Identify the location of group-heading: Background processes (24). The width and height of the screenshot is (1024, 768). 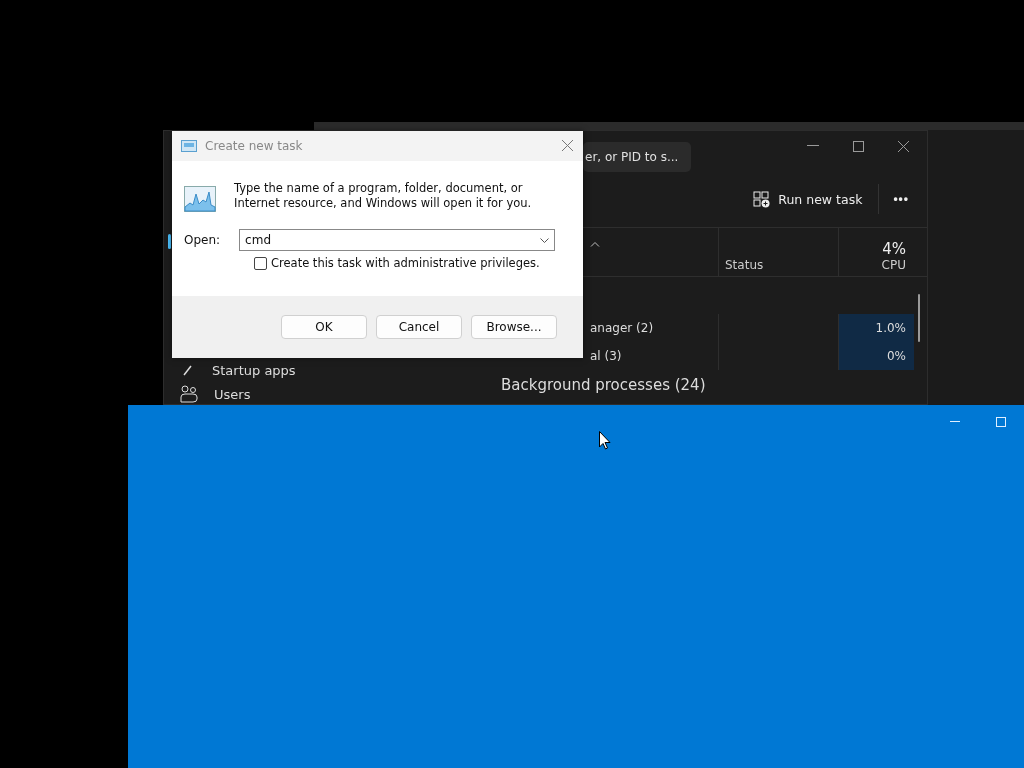
(603, 384).